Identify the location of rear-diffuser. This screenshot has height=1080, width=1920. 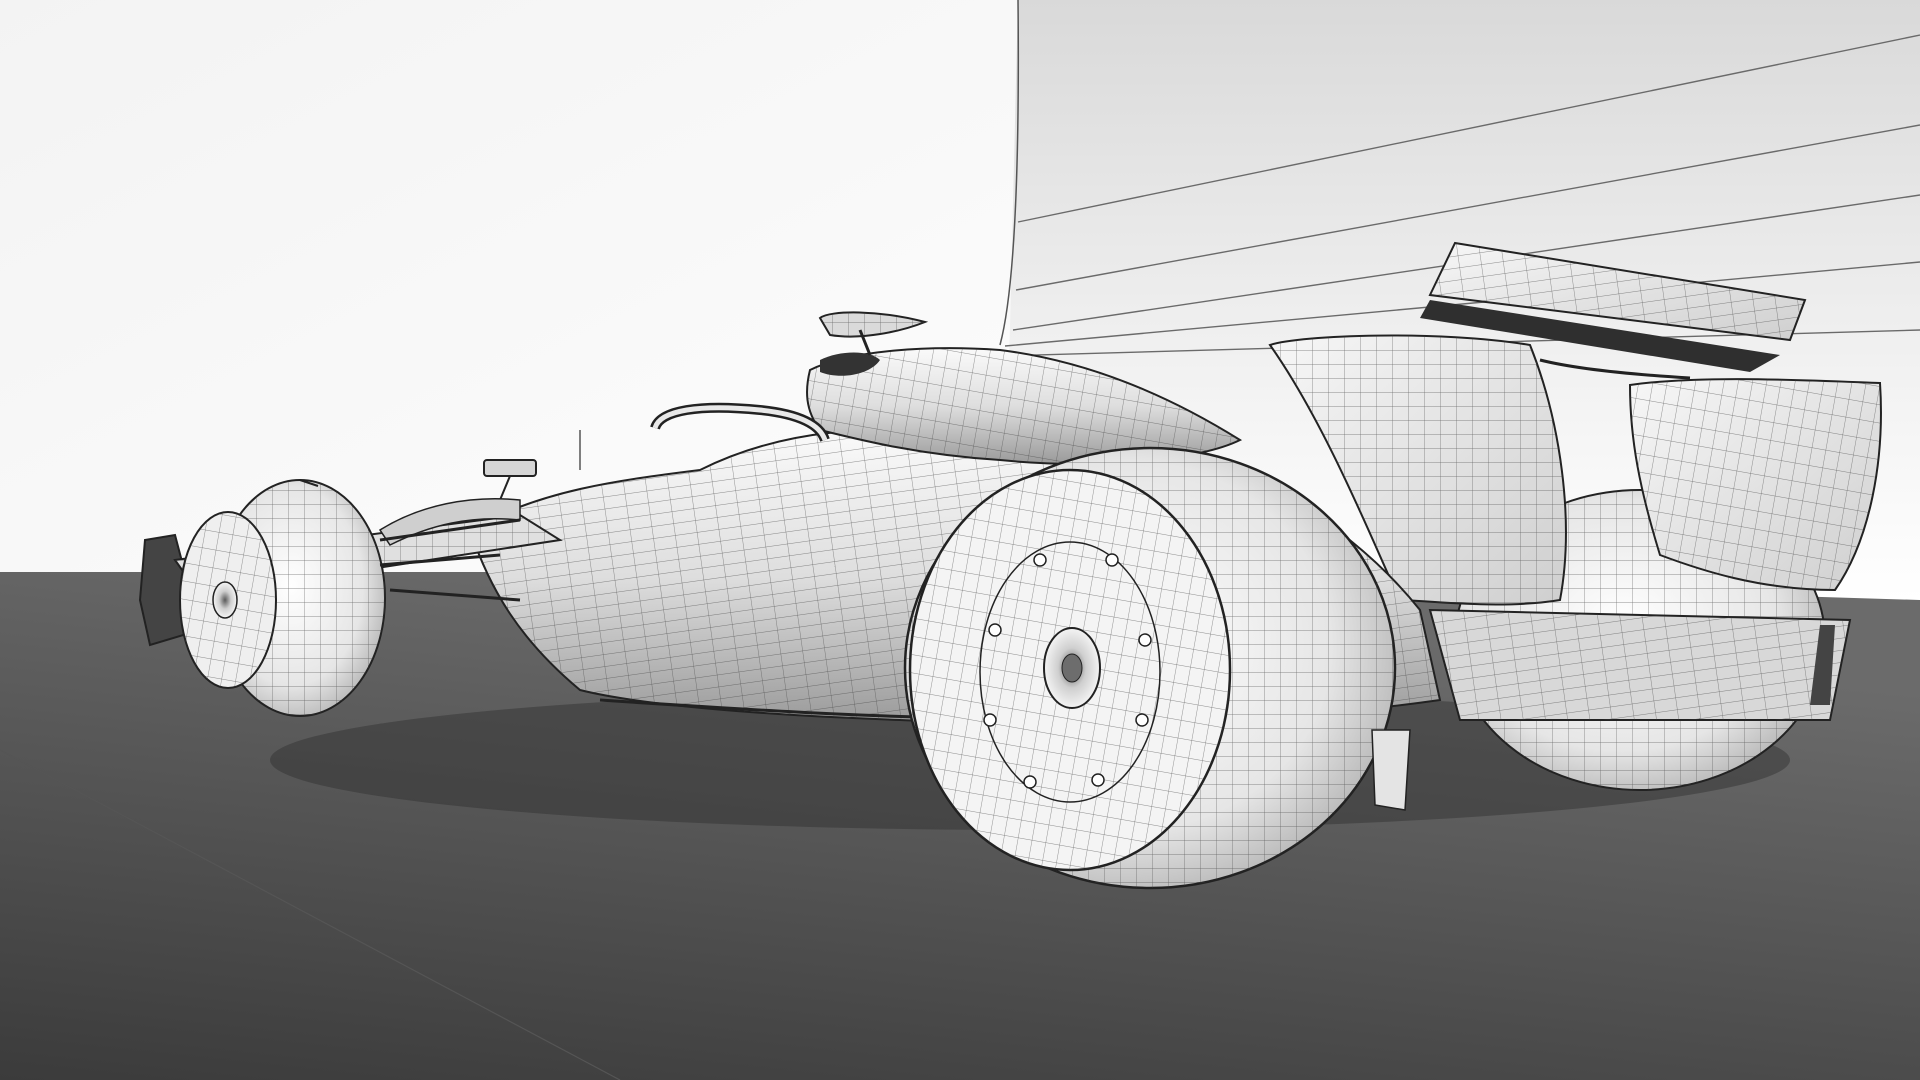
(1640, 664).